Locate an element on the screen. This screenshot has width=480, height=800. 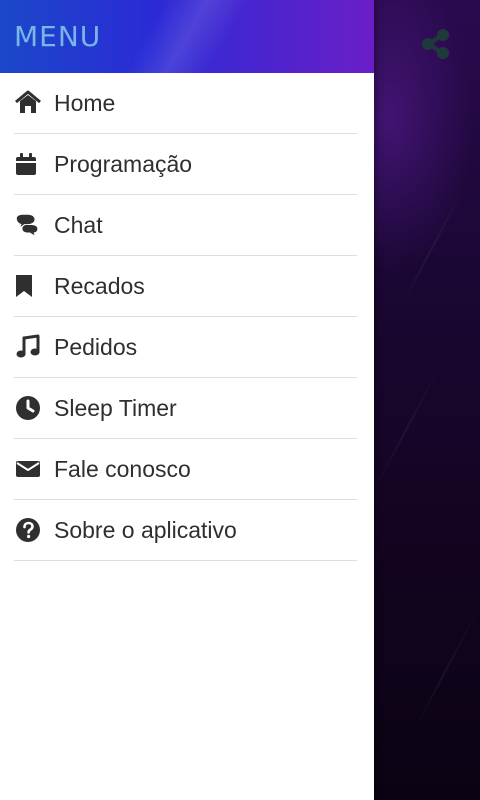
menu-item-programacao: Programação is located at coordinates (185, 164).